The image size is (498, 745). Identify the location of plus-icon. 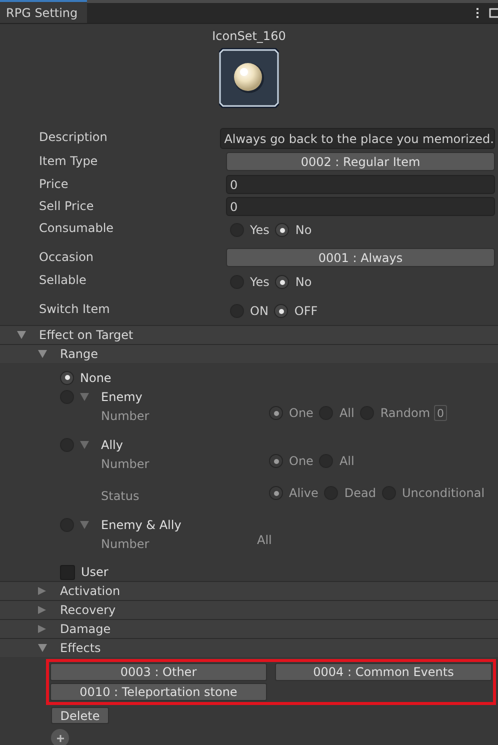
(60, 738).